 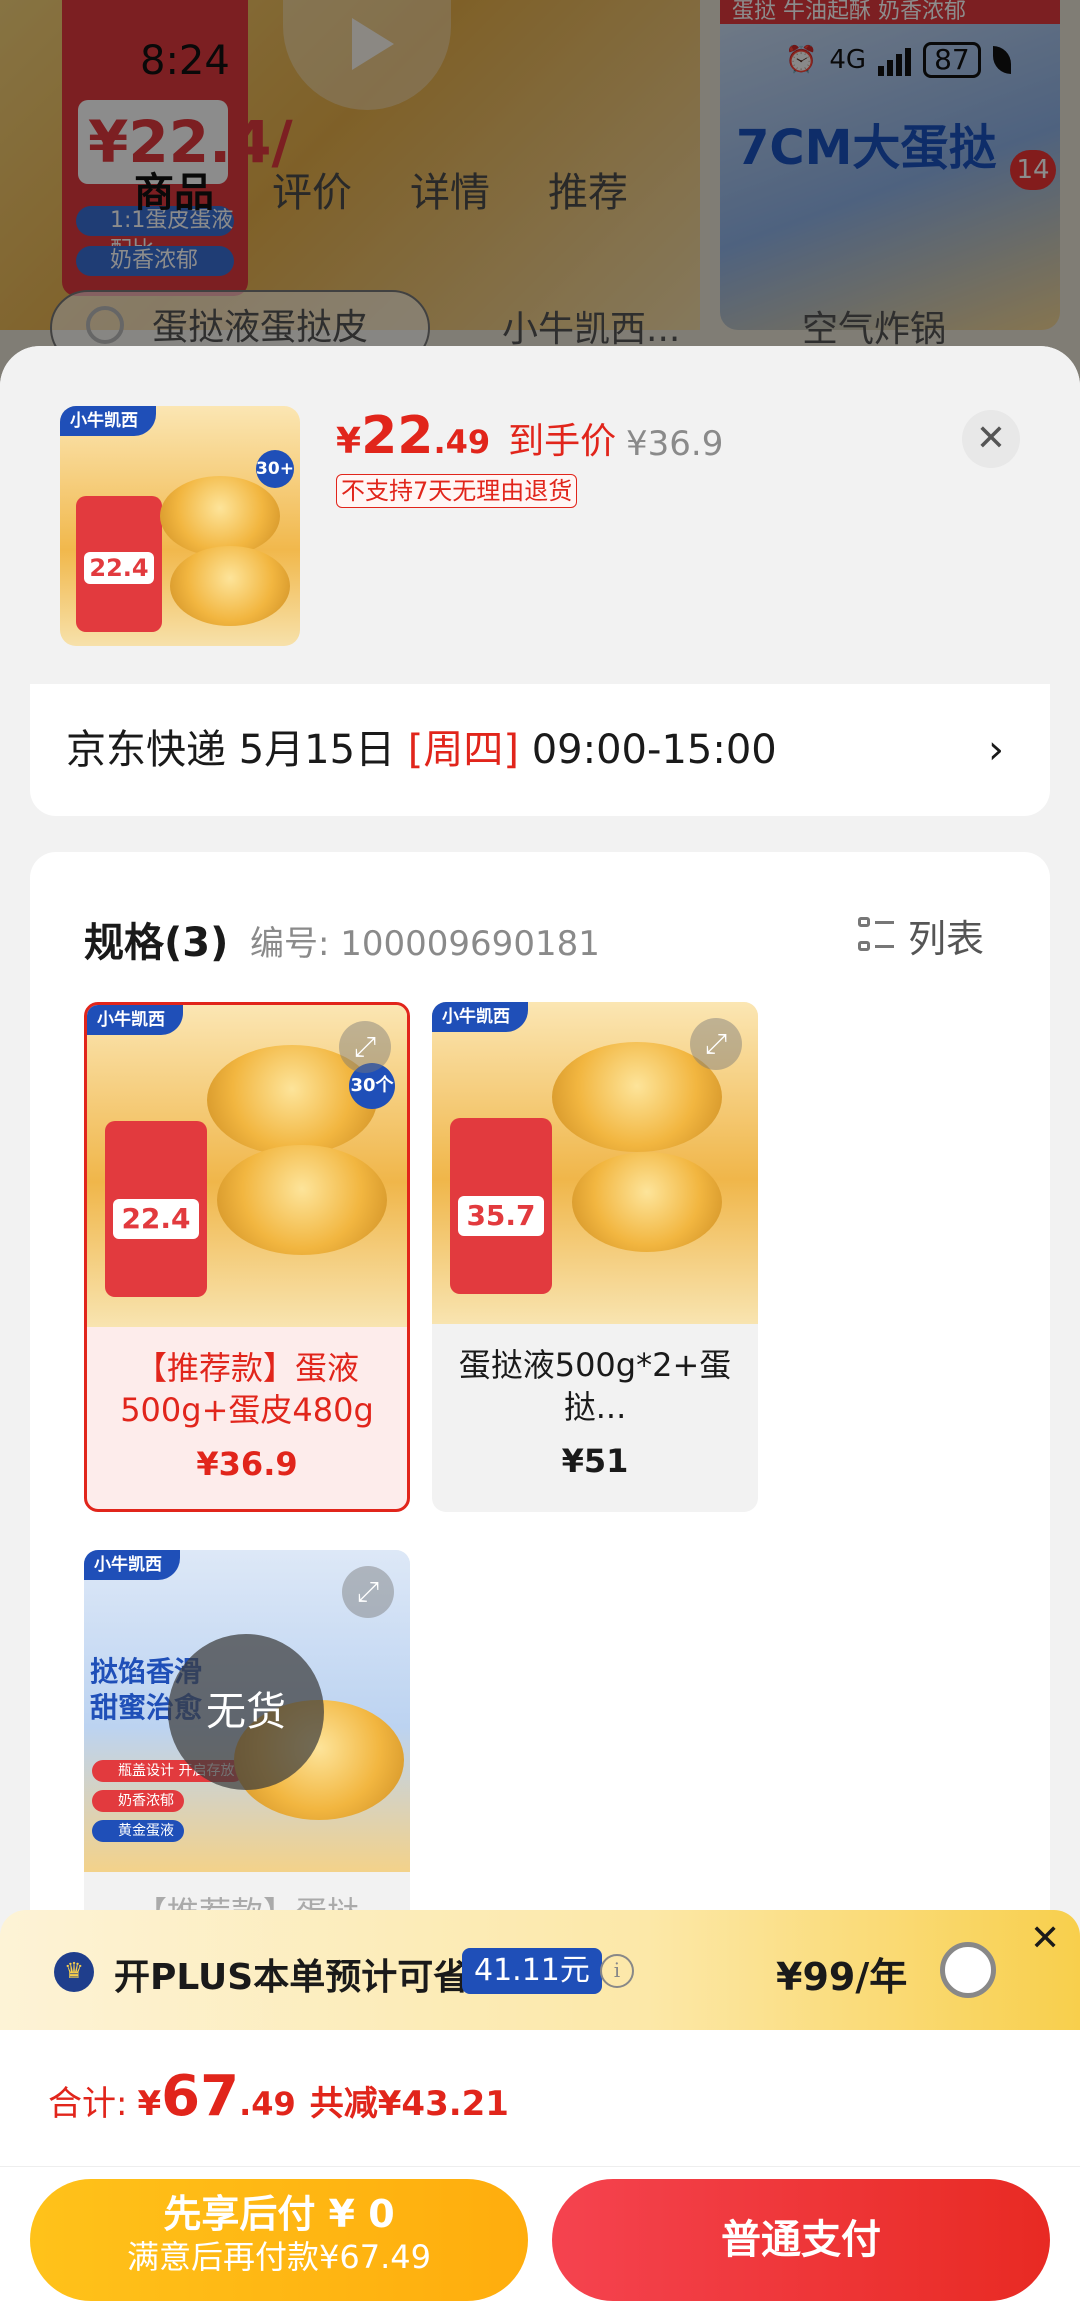 I want to click on total-discount: 共减¥43.21, so click(x=409, y=2104).